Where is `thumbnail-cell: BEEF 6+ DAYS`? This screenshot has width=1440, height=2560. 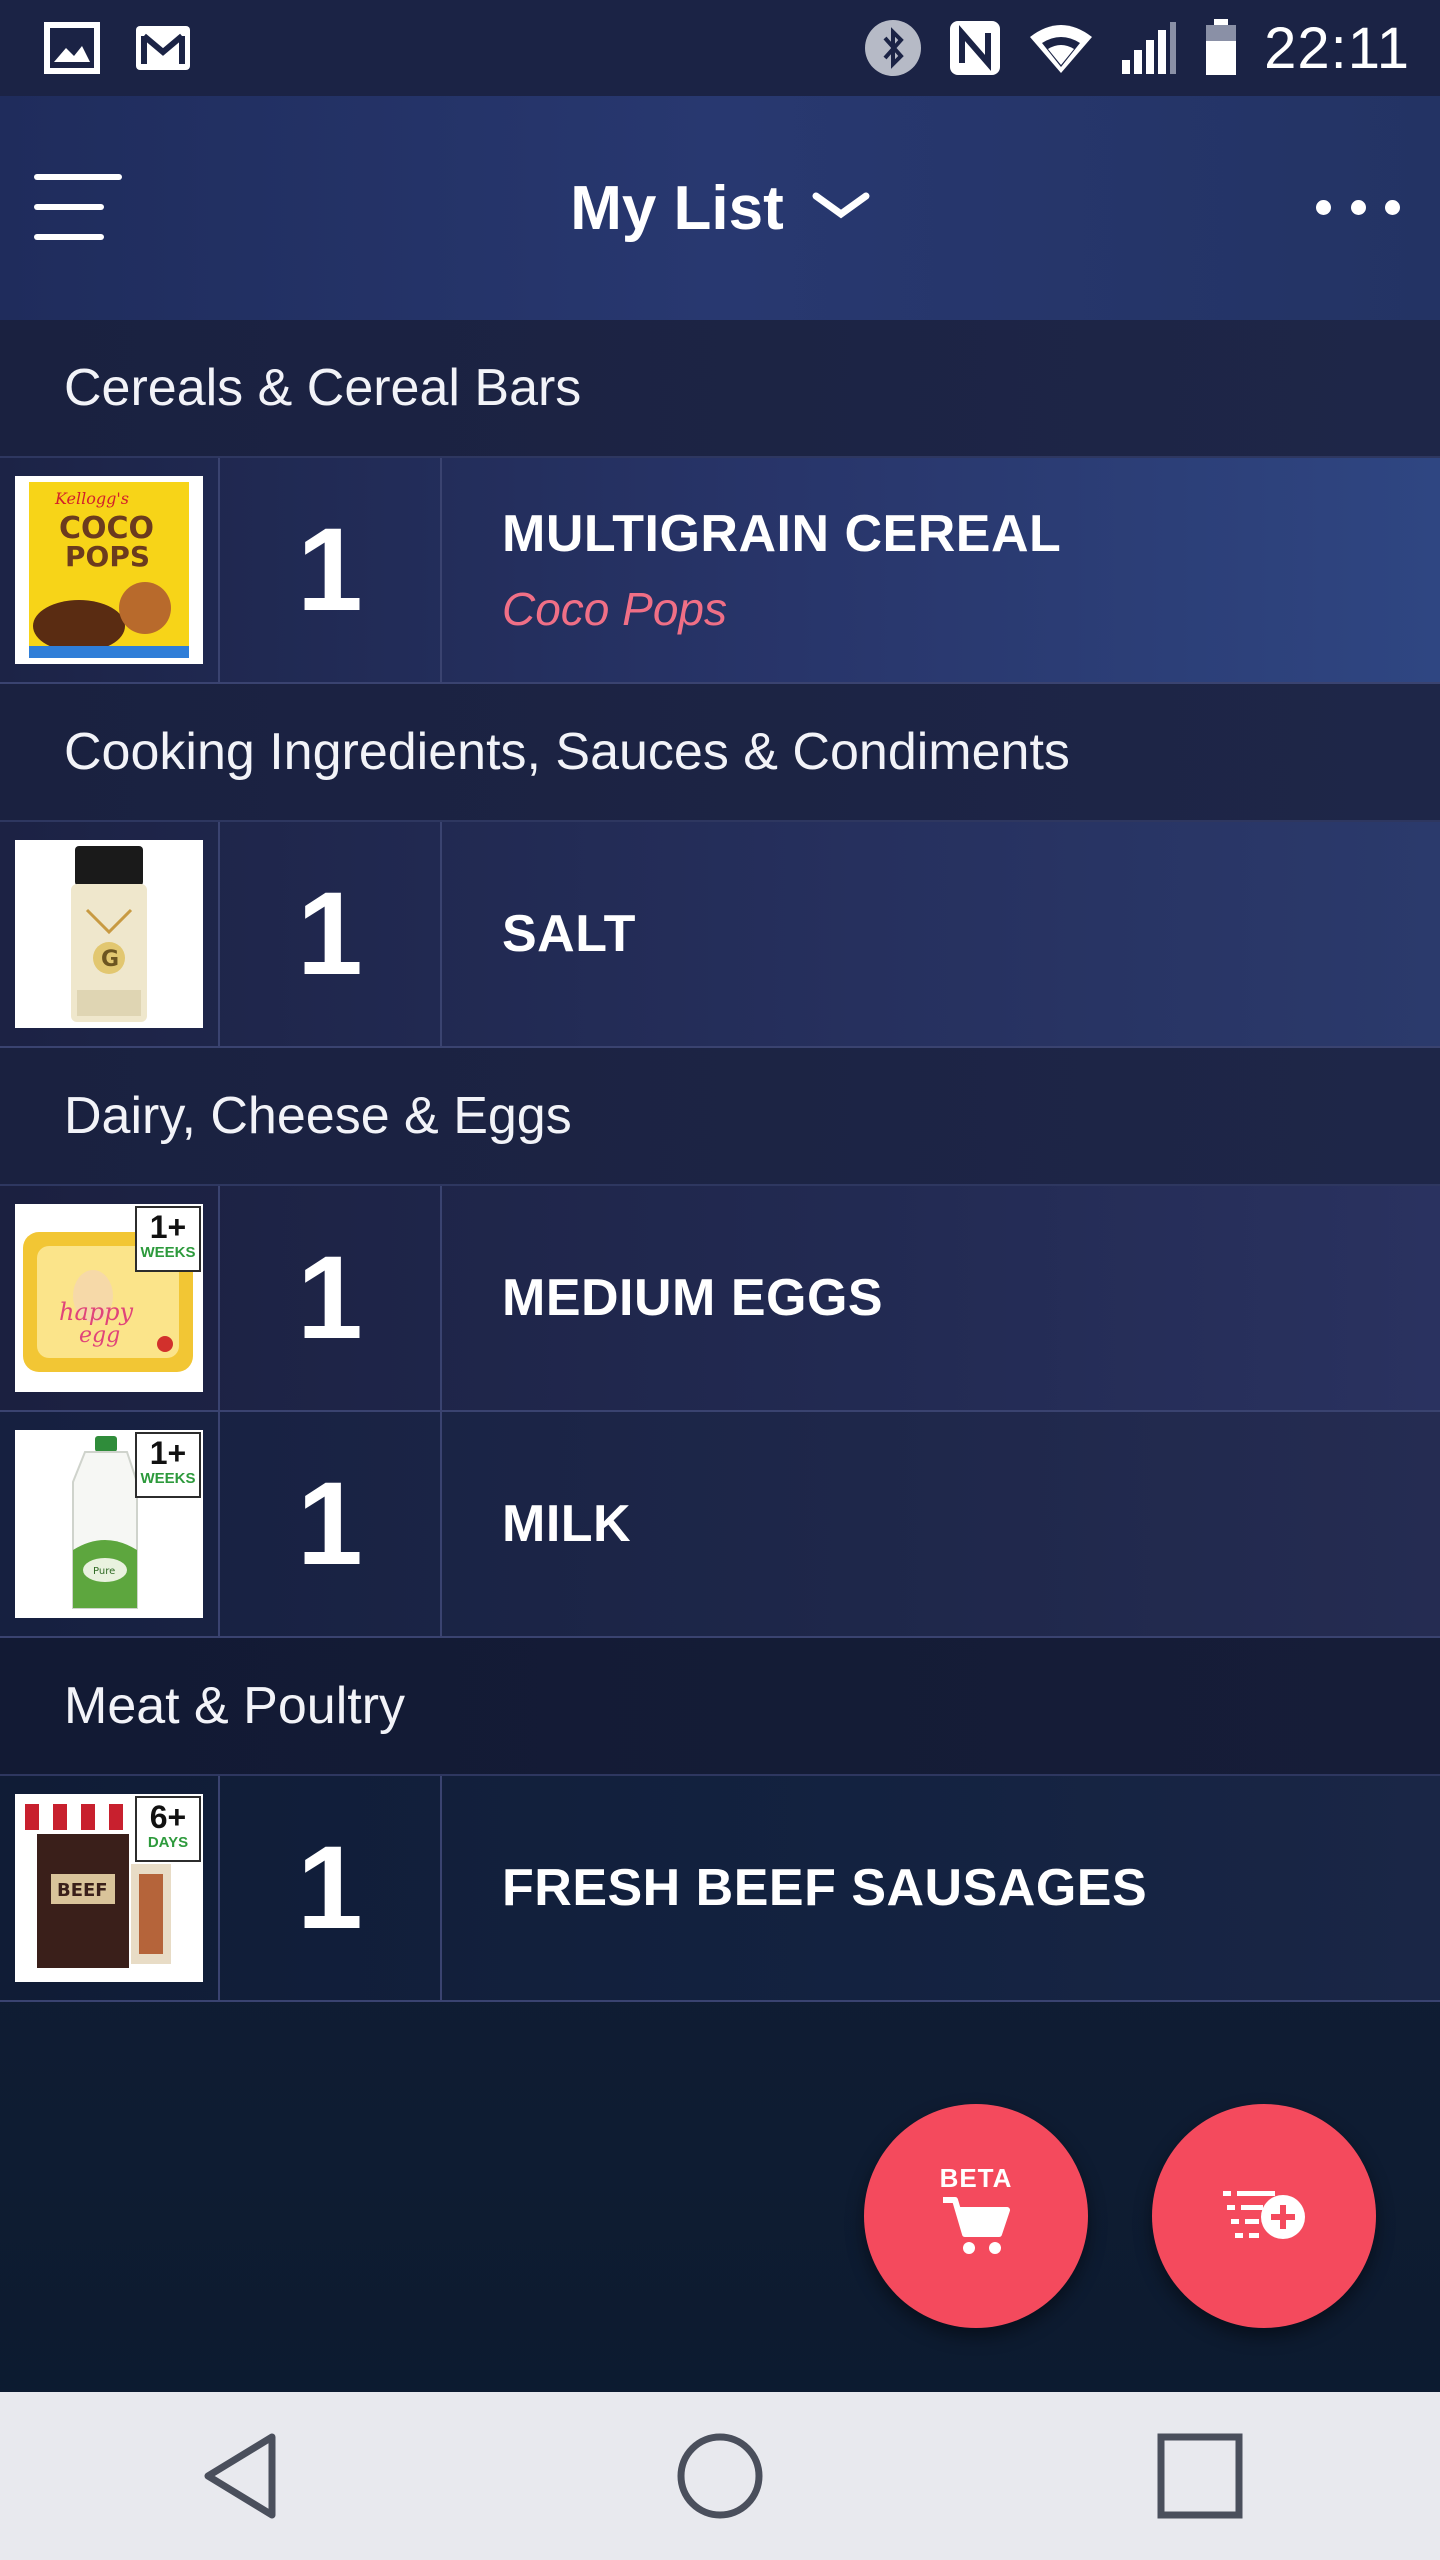
thumbnail-cell: BEEF 6+ DAYS is located at coordinates (110, 1888).